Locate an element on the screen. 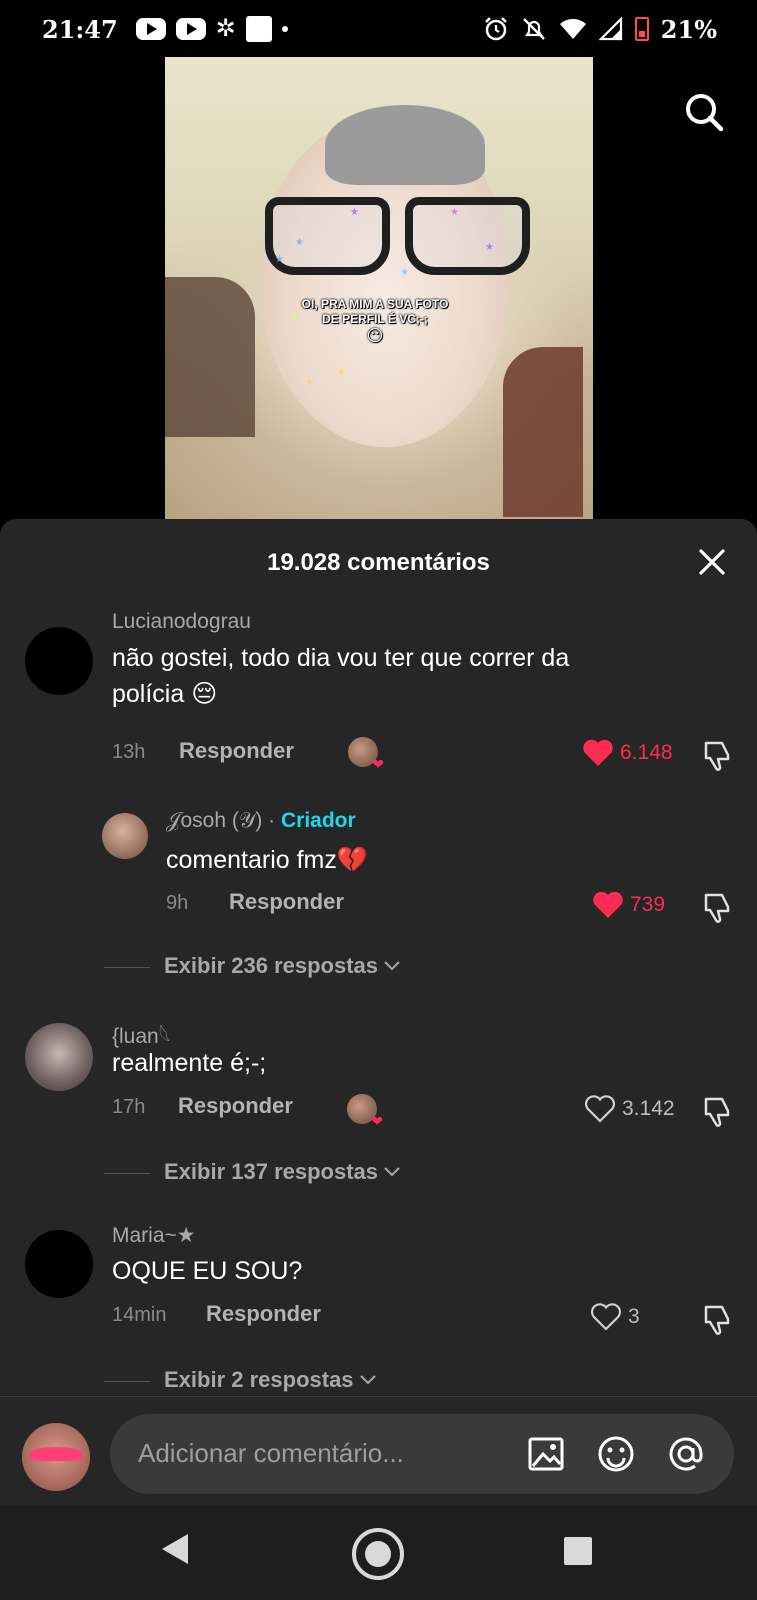  battery-percent: 21% is located at coordinates (688, 29).